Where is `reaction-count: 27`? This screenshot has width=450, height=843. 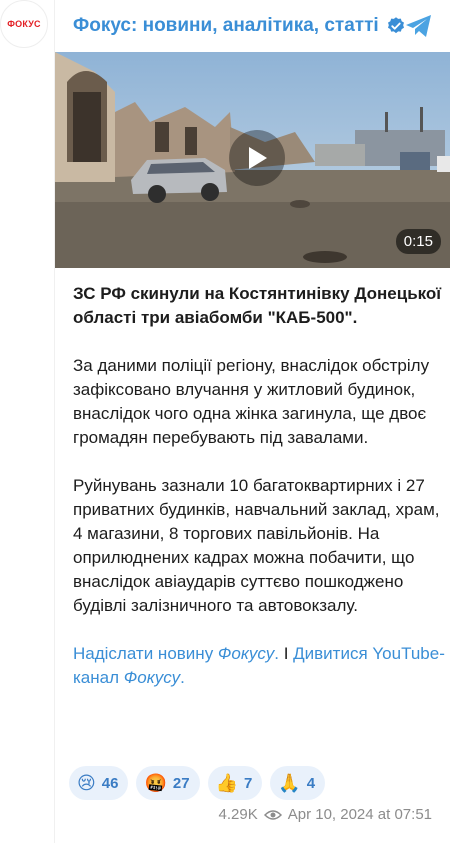 reaction-count: 27 is located at coordinates (181, 783).